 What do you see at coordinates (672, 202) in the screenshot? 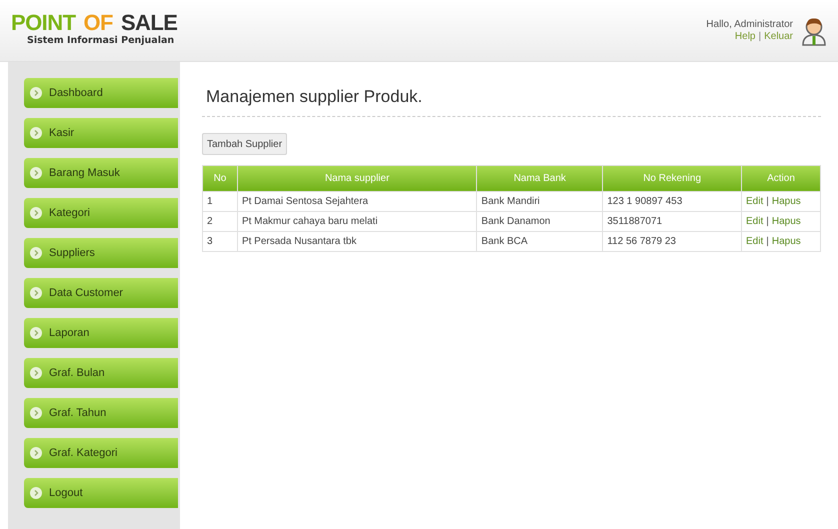
I see `table-cell: 123 1 90897 453` at bounding box center [672, 202].